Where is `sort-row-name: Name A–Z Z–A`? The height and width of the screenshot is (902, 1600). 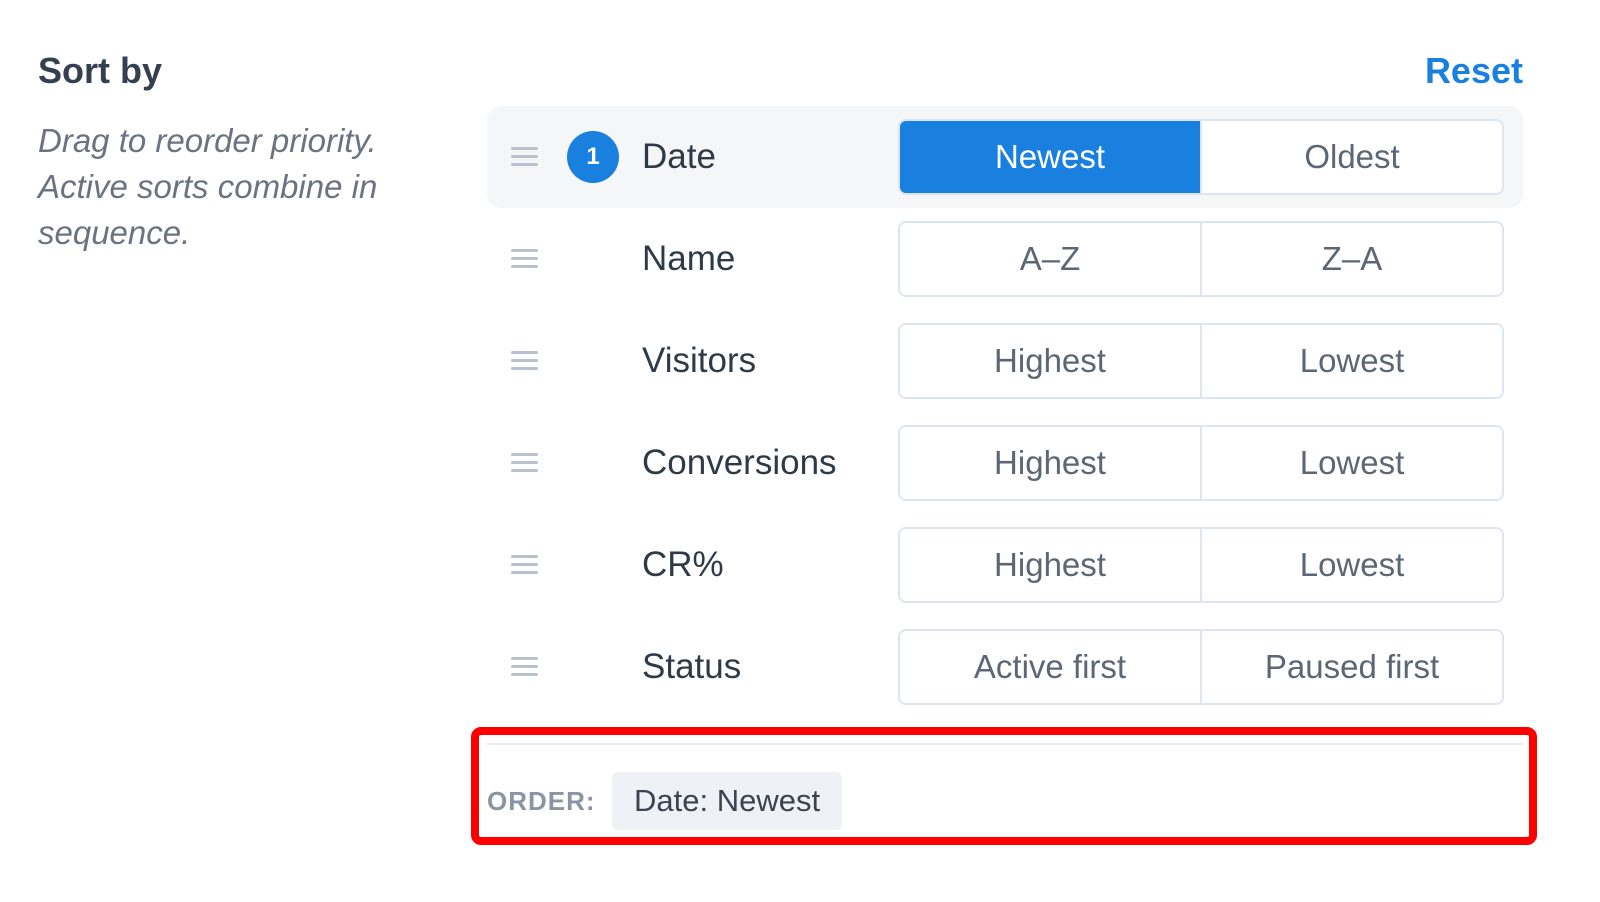
sort-row-name: Name A–Z Z–A is located at coordinates (1005, 259).